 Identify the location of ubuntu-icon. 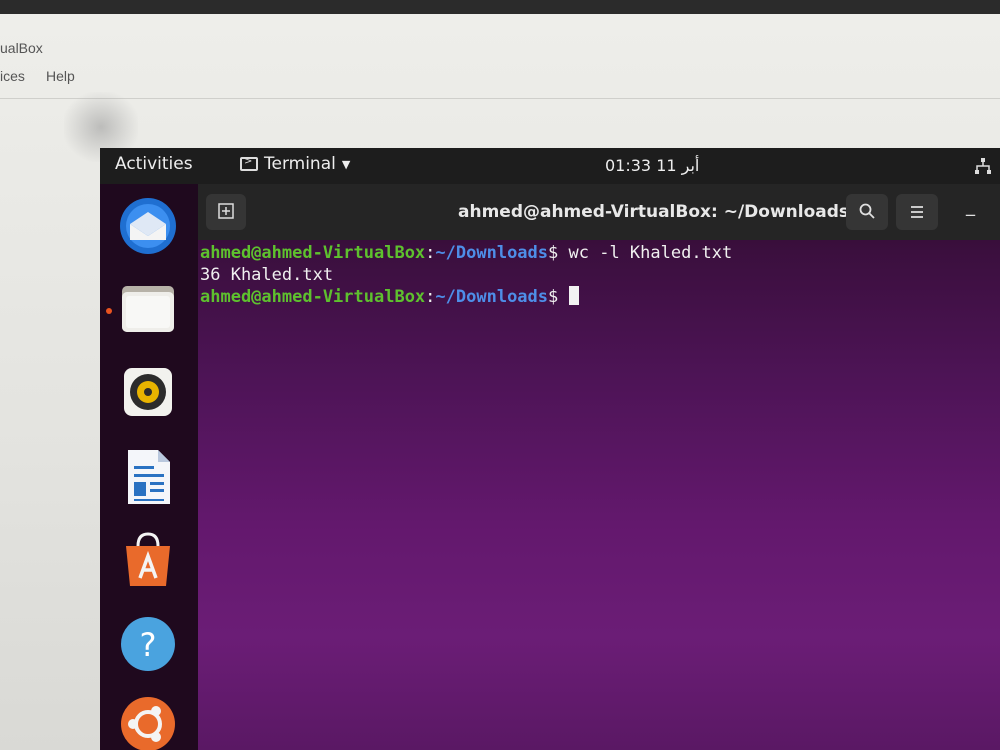
(148, 721).